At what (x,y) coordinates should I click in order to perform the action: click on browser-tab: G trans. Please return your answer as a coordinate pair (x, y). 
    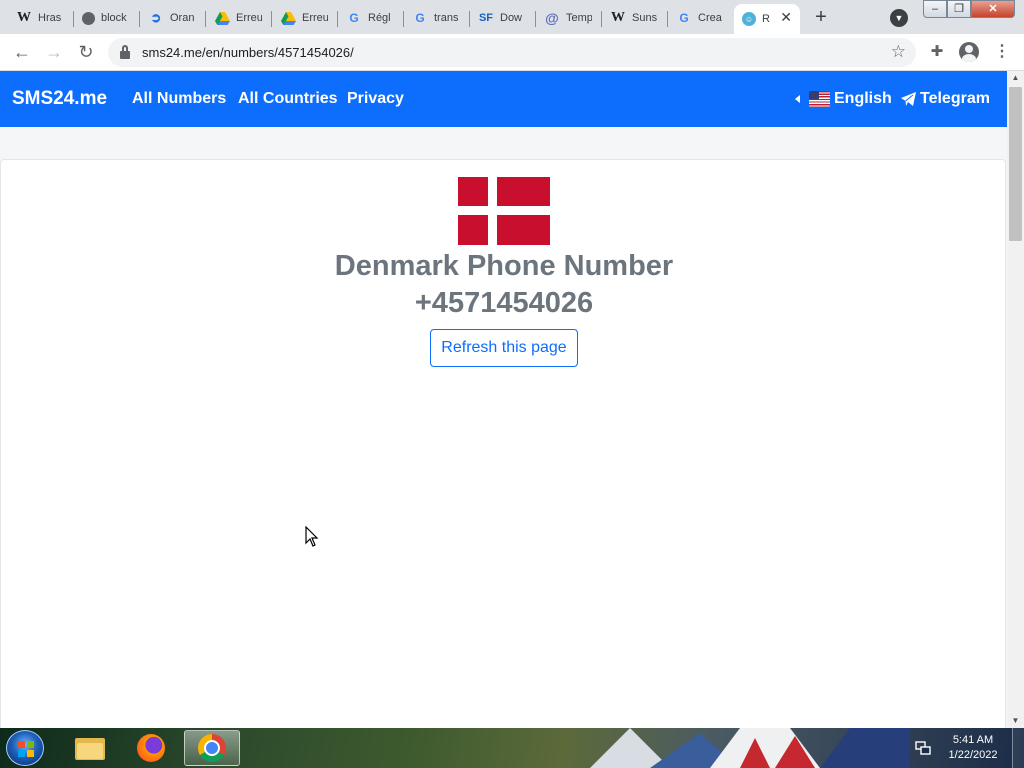
    Looking at the image, I should click on (437, 18).